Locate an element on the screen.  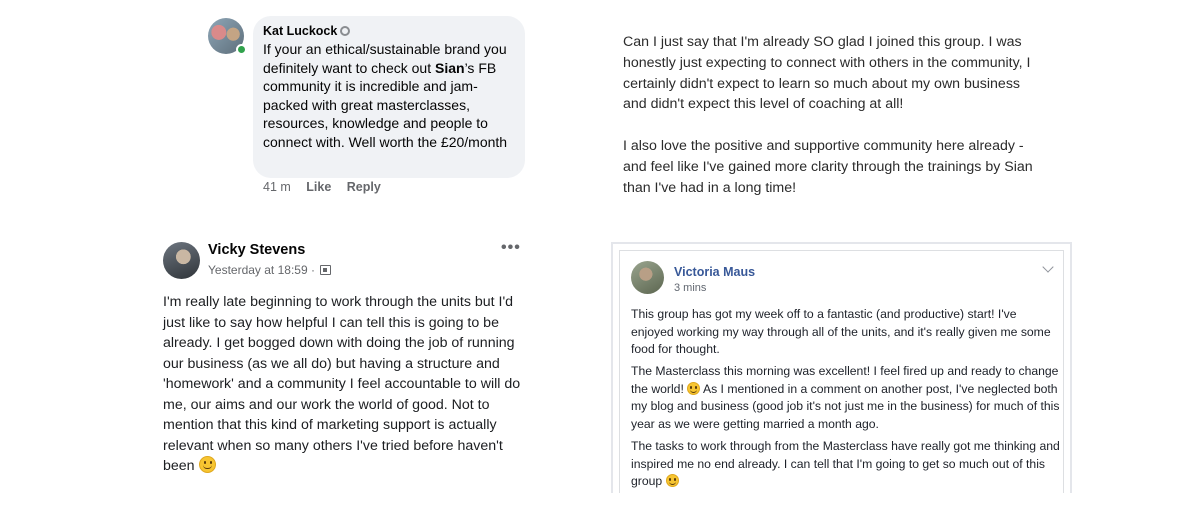
chevron-down-icon is located at coordinates (1048, 267).